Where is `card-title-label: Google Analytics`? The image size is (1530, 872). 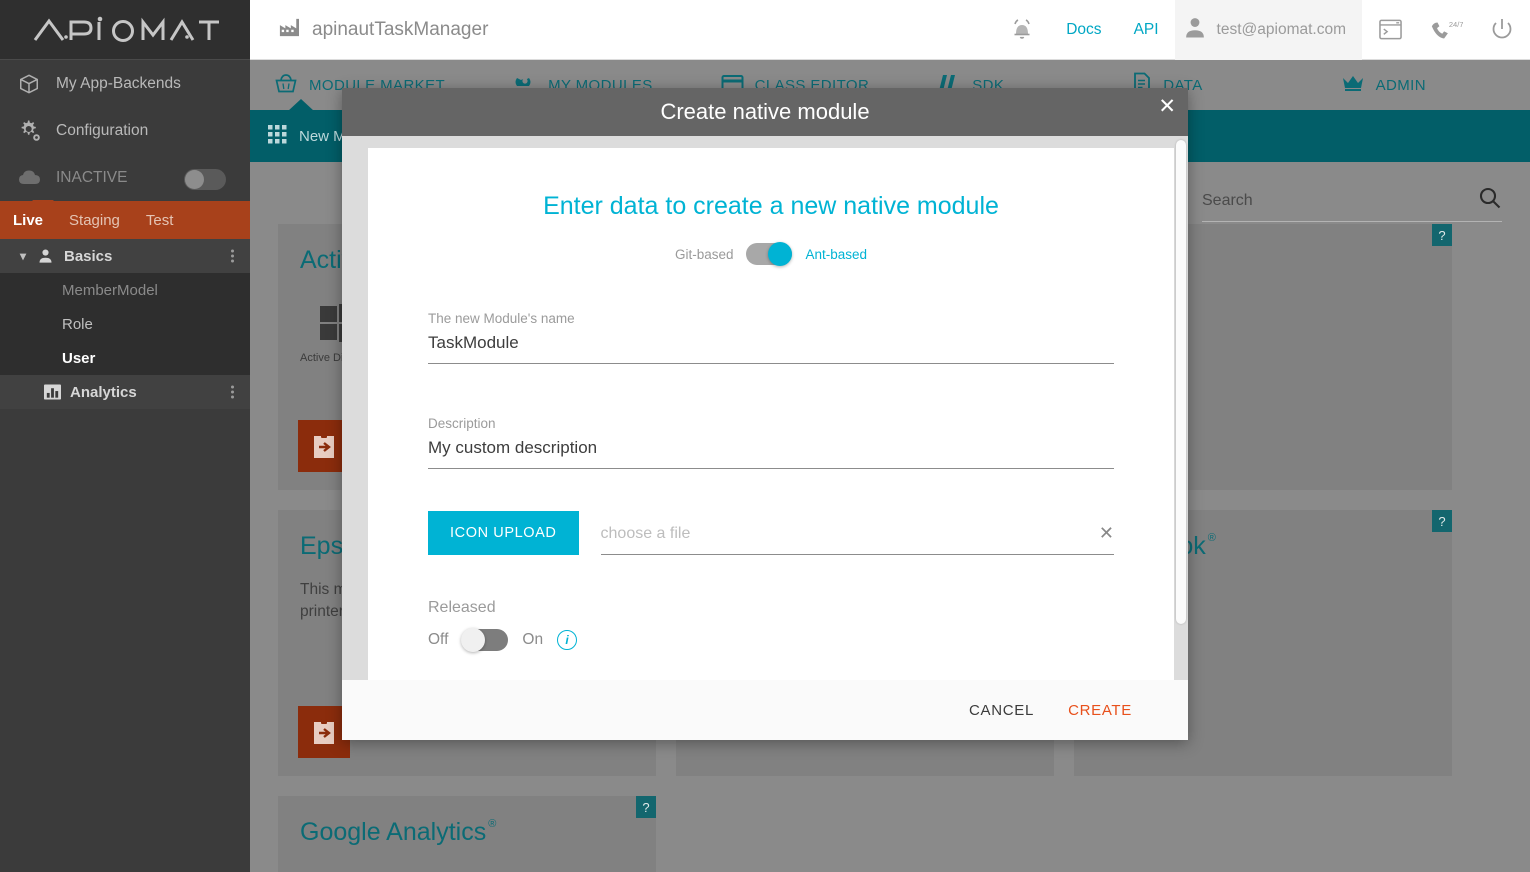
card-title-label: Google Analytics is located at coordinates (393, 832).